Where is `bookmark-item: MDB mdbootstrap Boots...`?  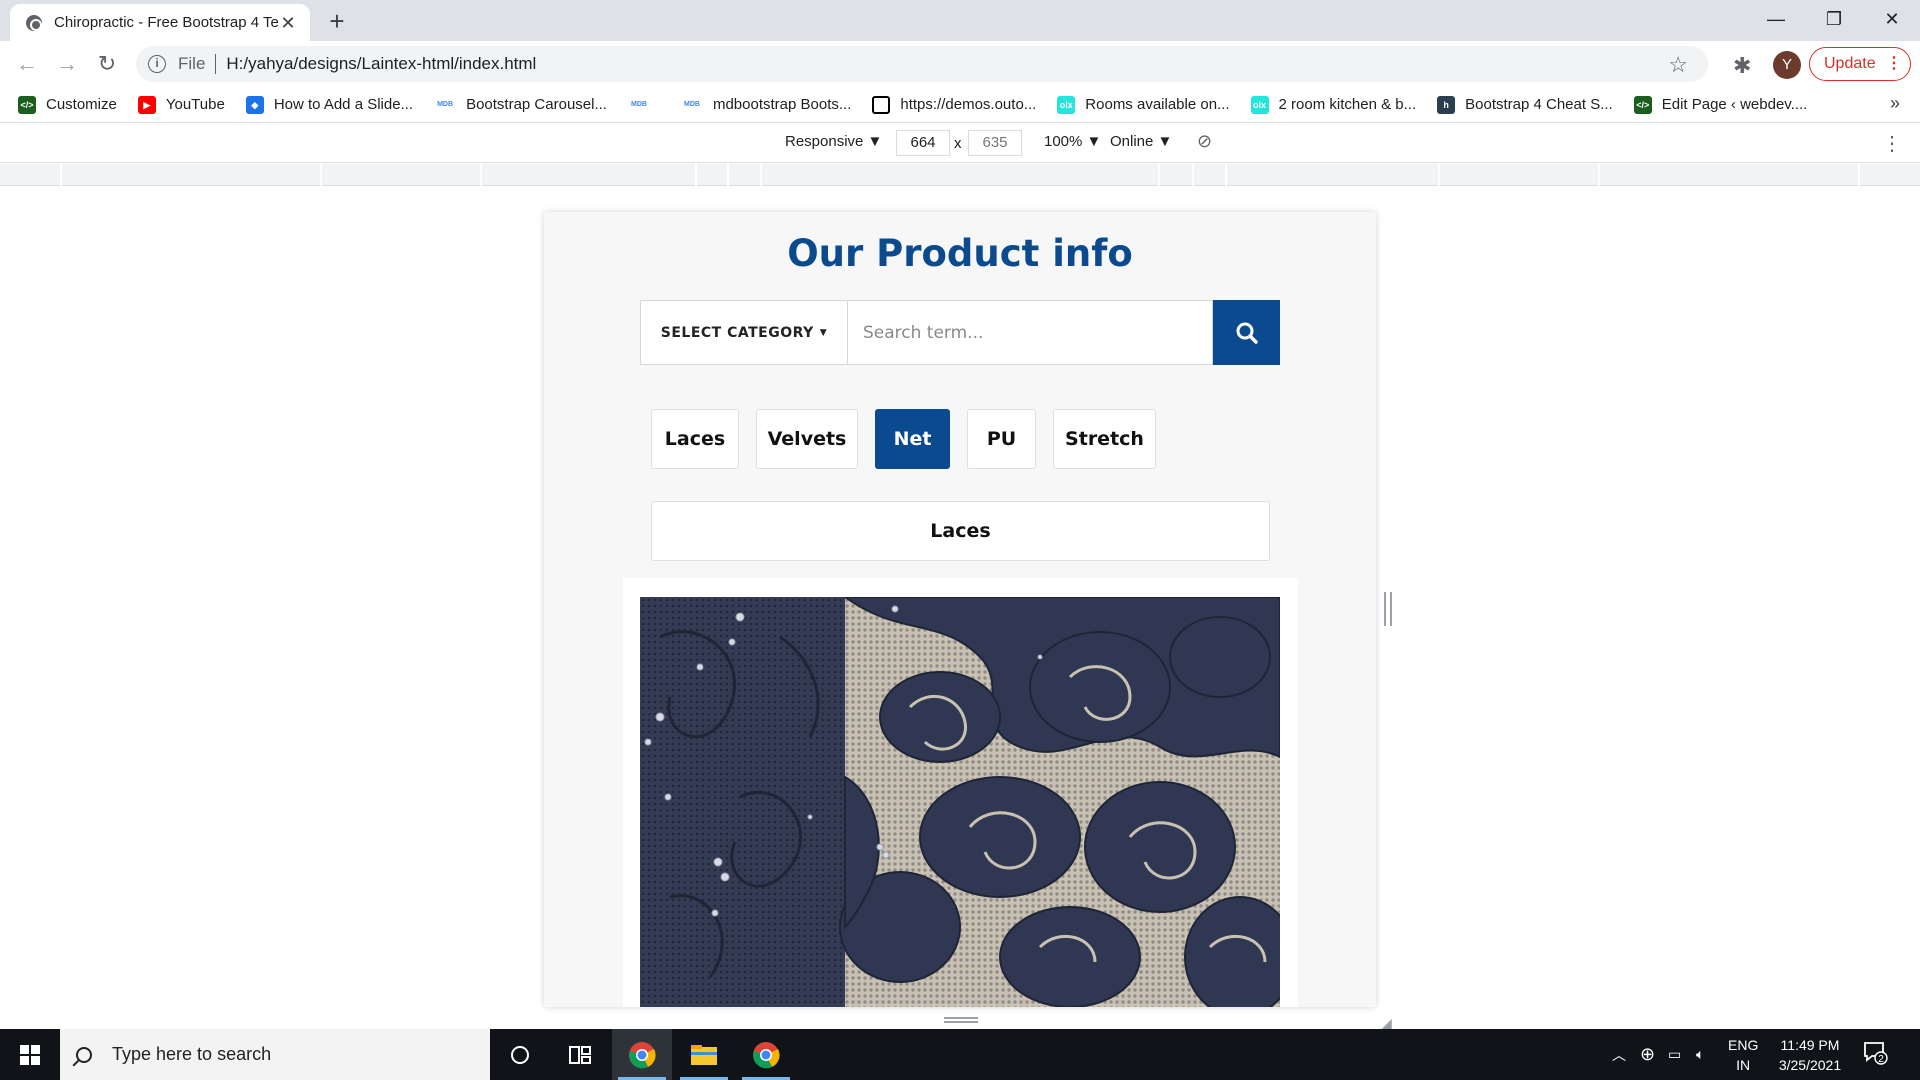
bookmark-item: MDB mdbootstrap Boots... is located at coordinates (766, 105).